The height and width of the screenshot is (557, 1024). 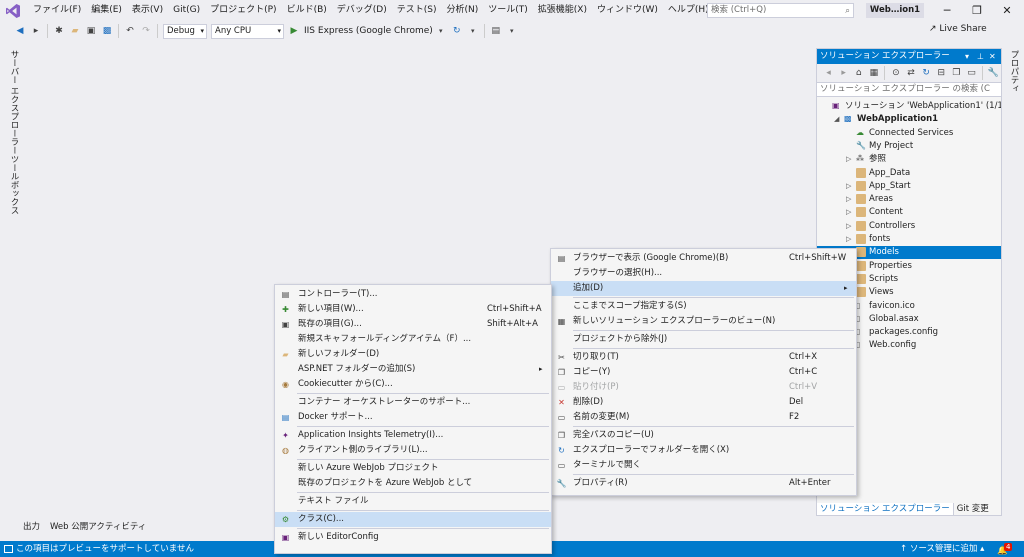 I want to click on menu-item: ✂ 切り取り(T) Ctrl+X, so click(x=703, y=357).